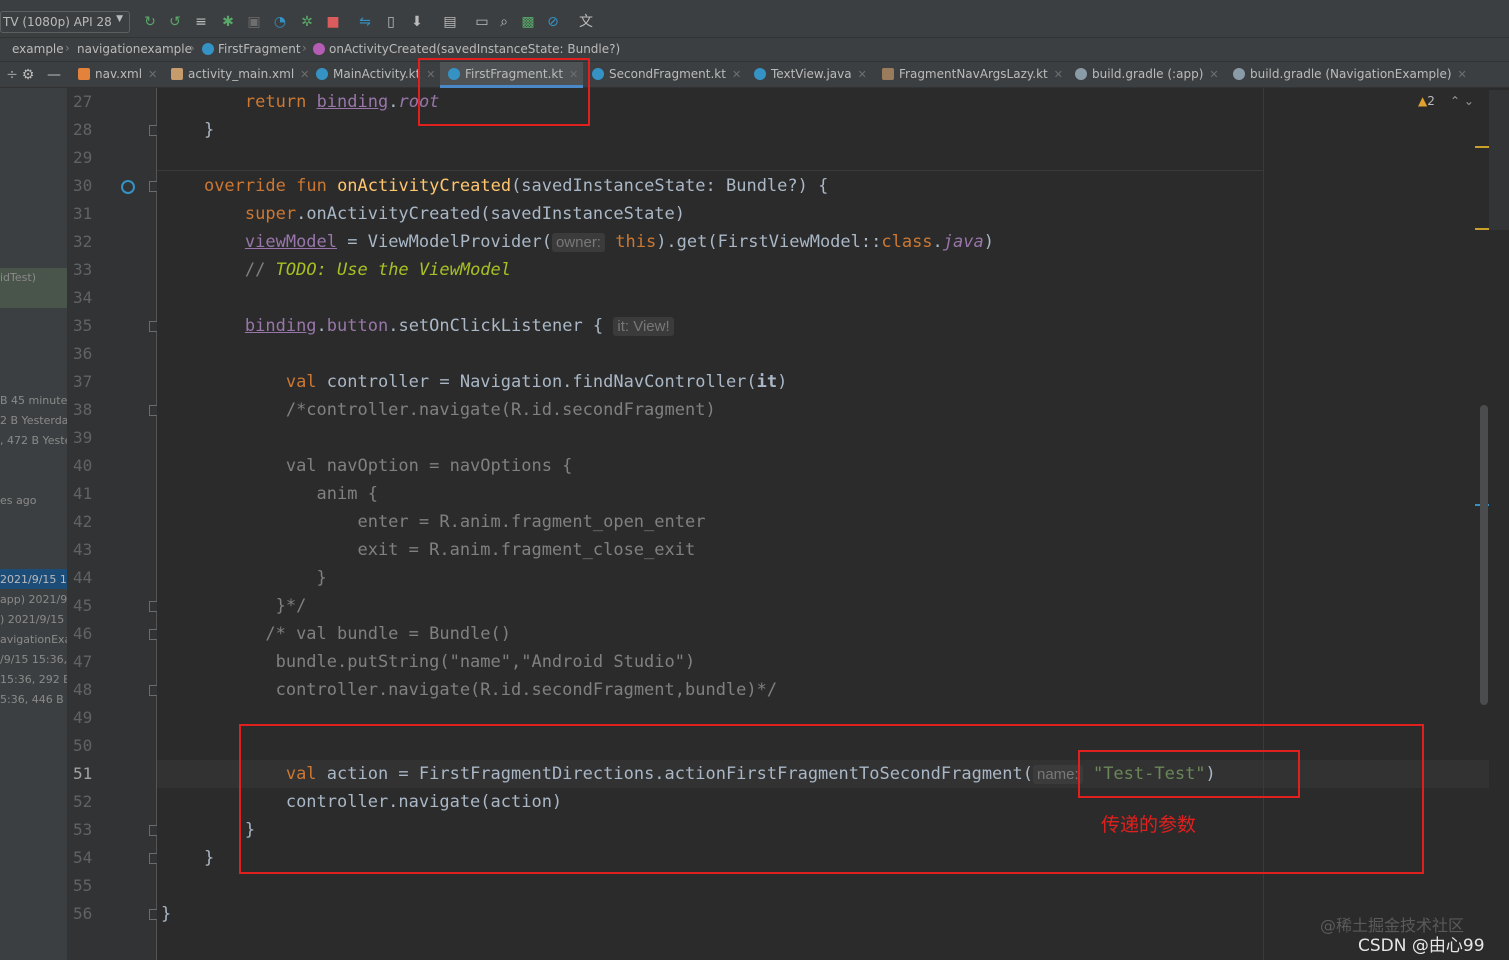 The width and height of the screenshot is (1509, 960). Describe the element at coordinates (553, 22) in the screenshot. I see `no-entry-icon: ⊘` at that location.